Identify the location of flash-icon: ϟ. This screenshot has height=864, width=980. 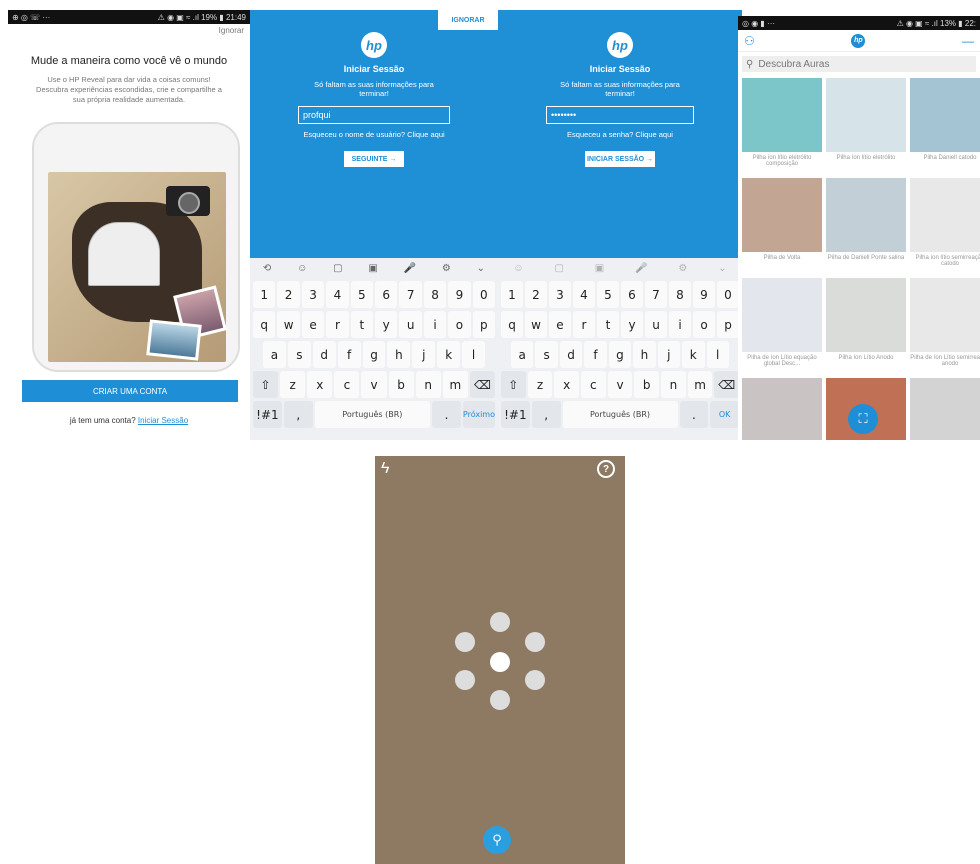
(385, 469).